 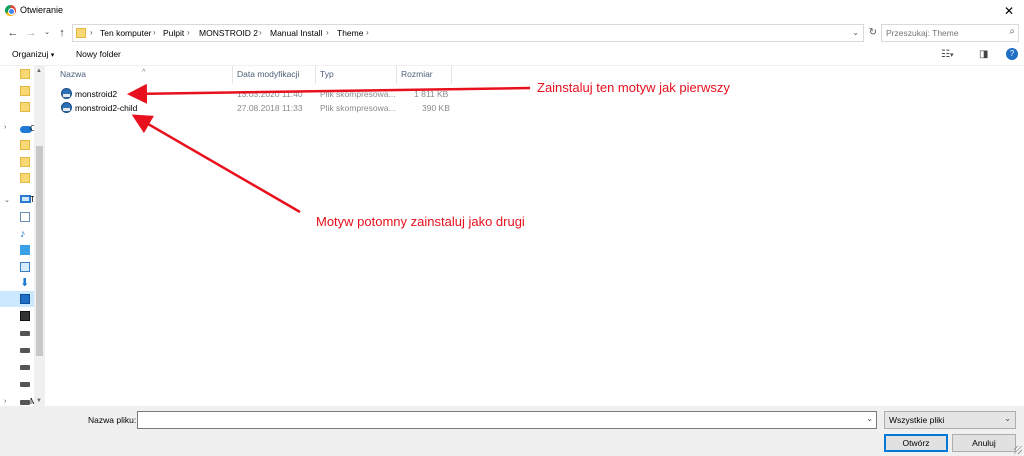 What do you see at coordinates (983, 54) in the screenshot?
I see `preview-pane-button: ◨` at bounding box center [983, 54].